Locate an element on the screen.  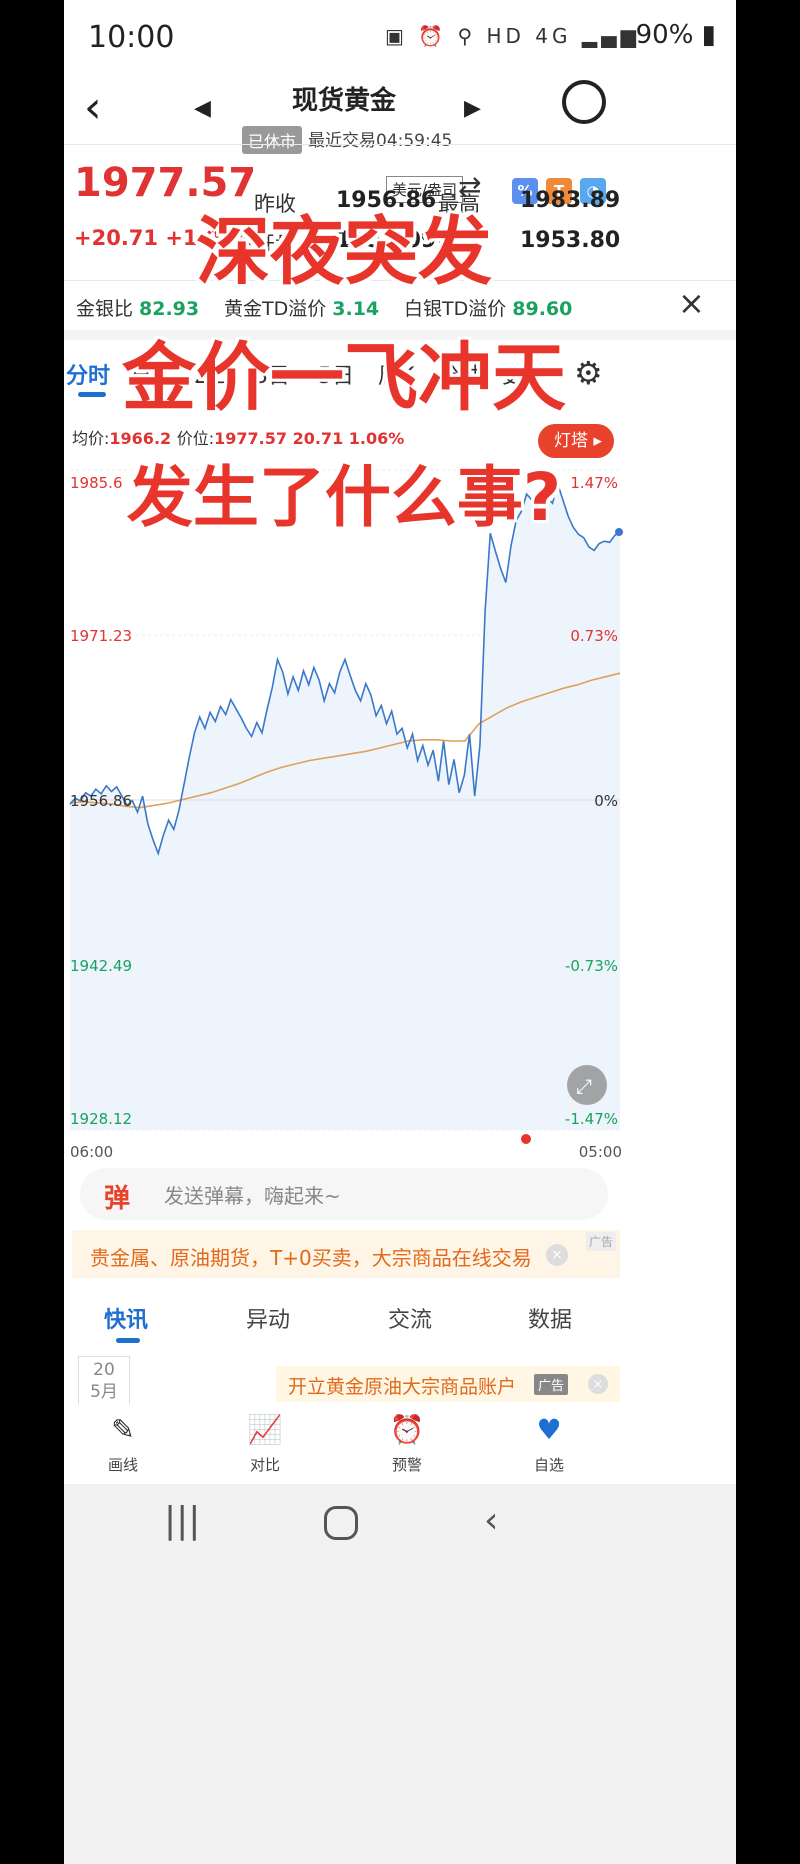
y-tick-left: 1956.86 is located at coordinates (101, 801).